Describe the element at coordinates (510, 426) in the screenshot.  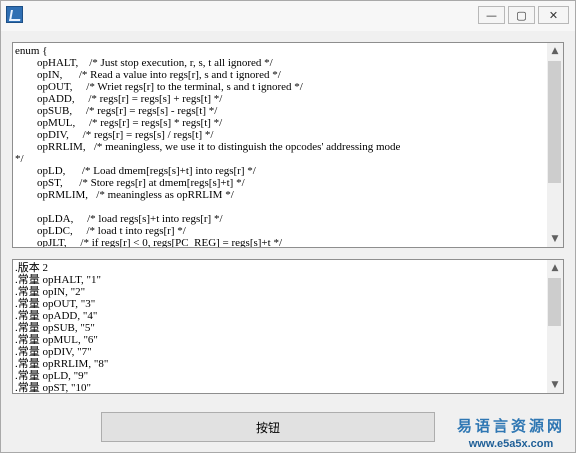
I see `watermark-title: 易语言资源网` at that location.